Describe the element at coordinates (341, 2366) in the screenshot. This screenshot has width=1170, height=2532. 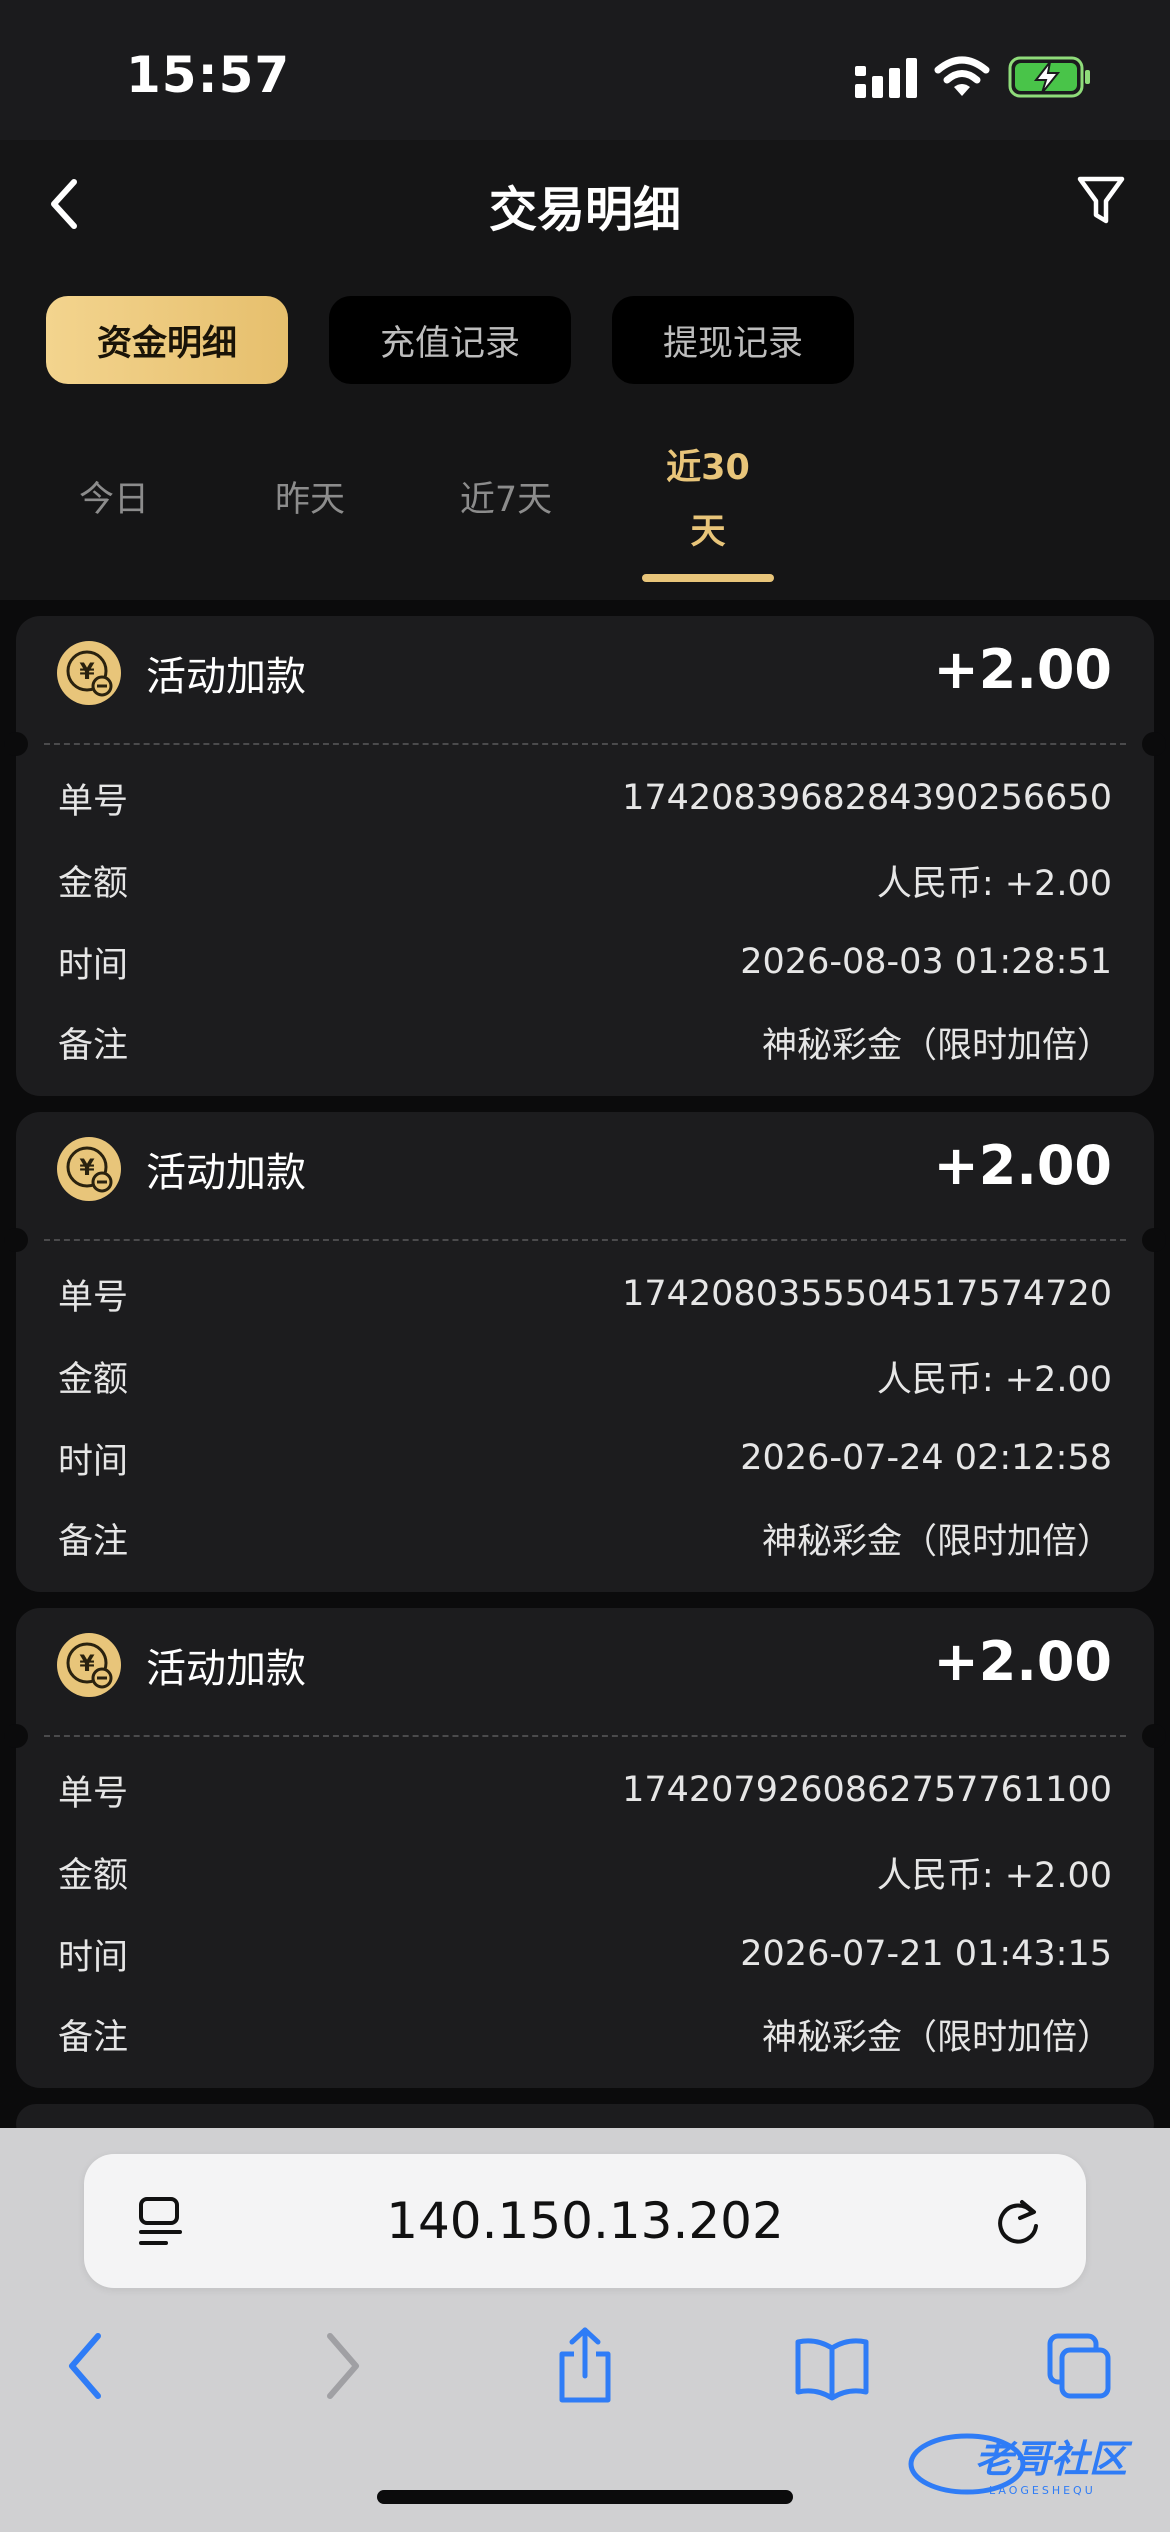
I see `browser-forward-icon` at that location.